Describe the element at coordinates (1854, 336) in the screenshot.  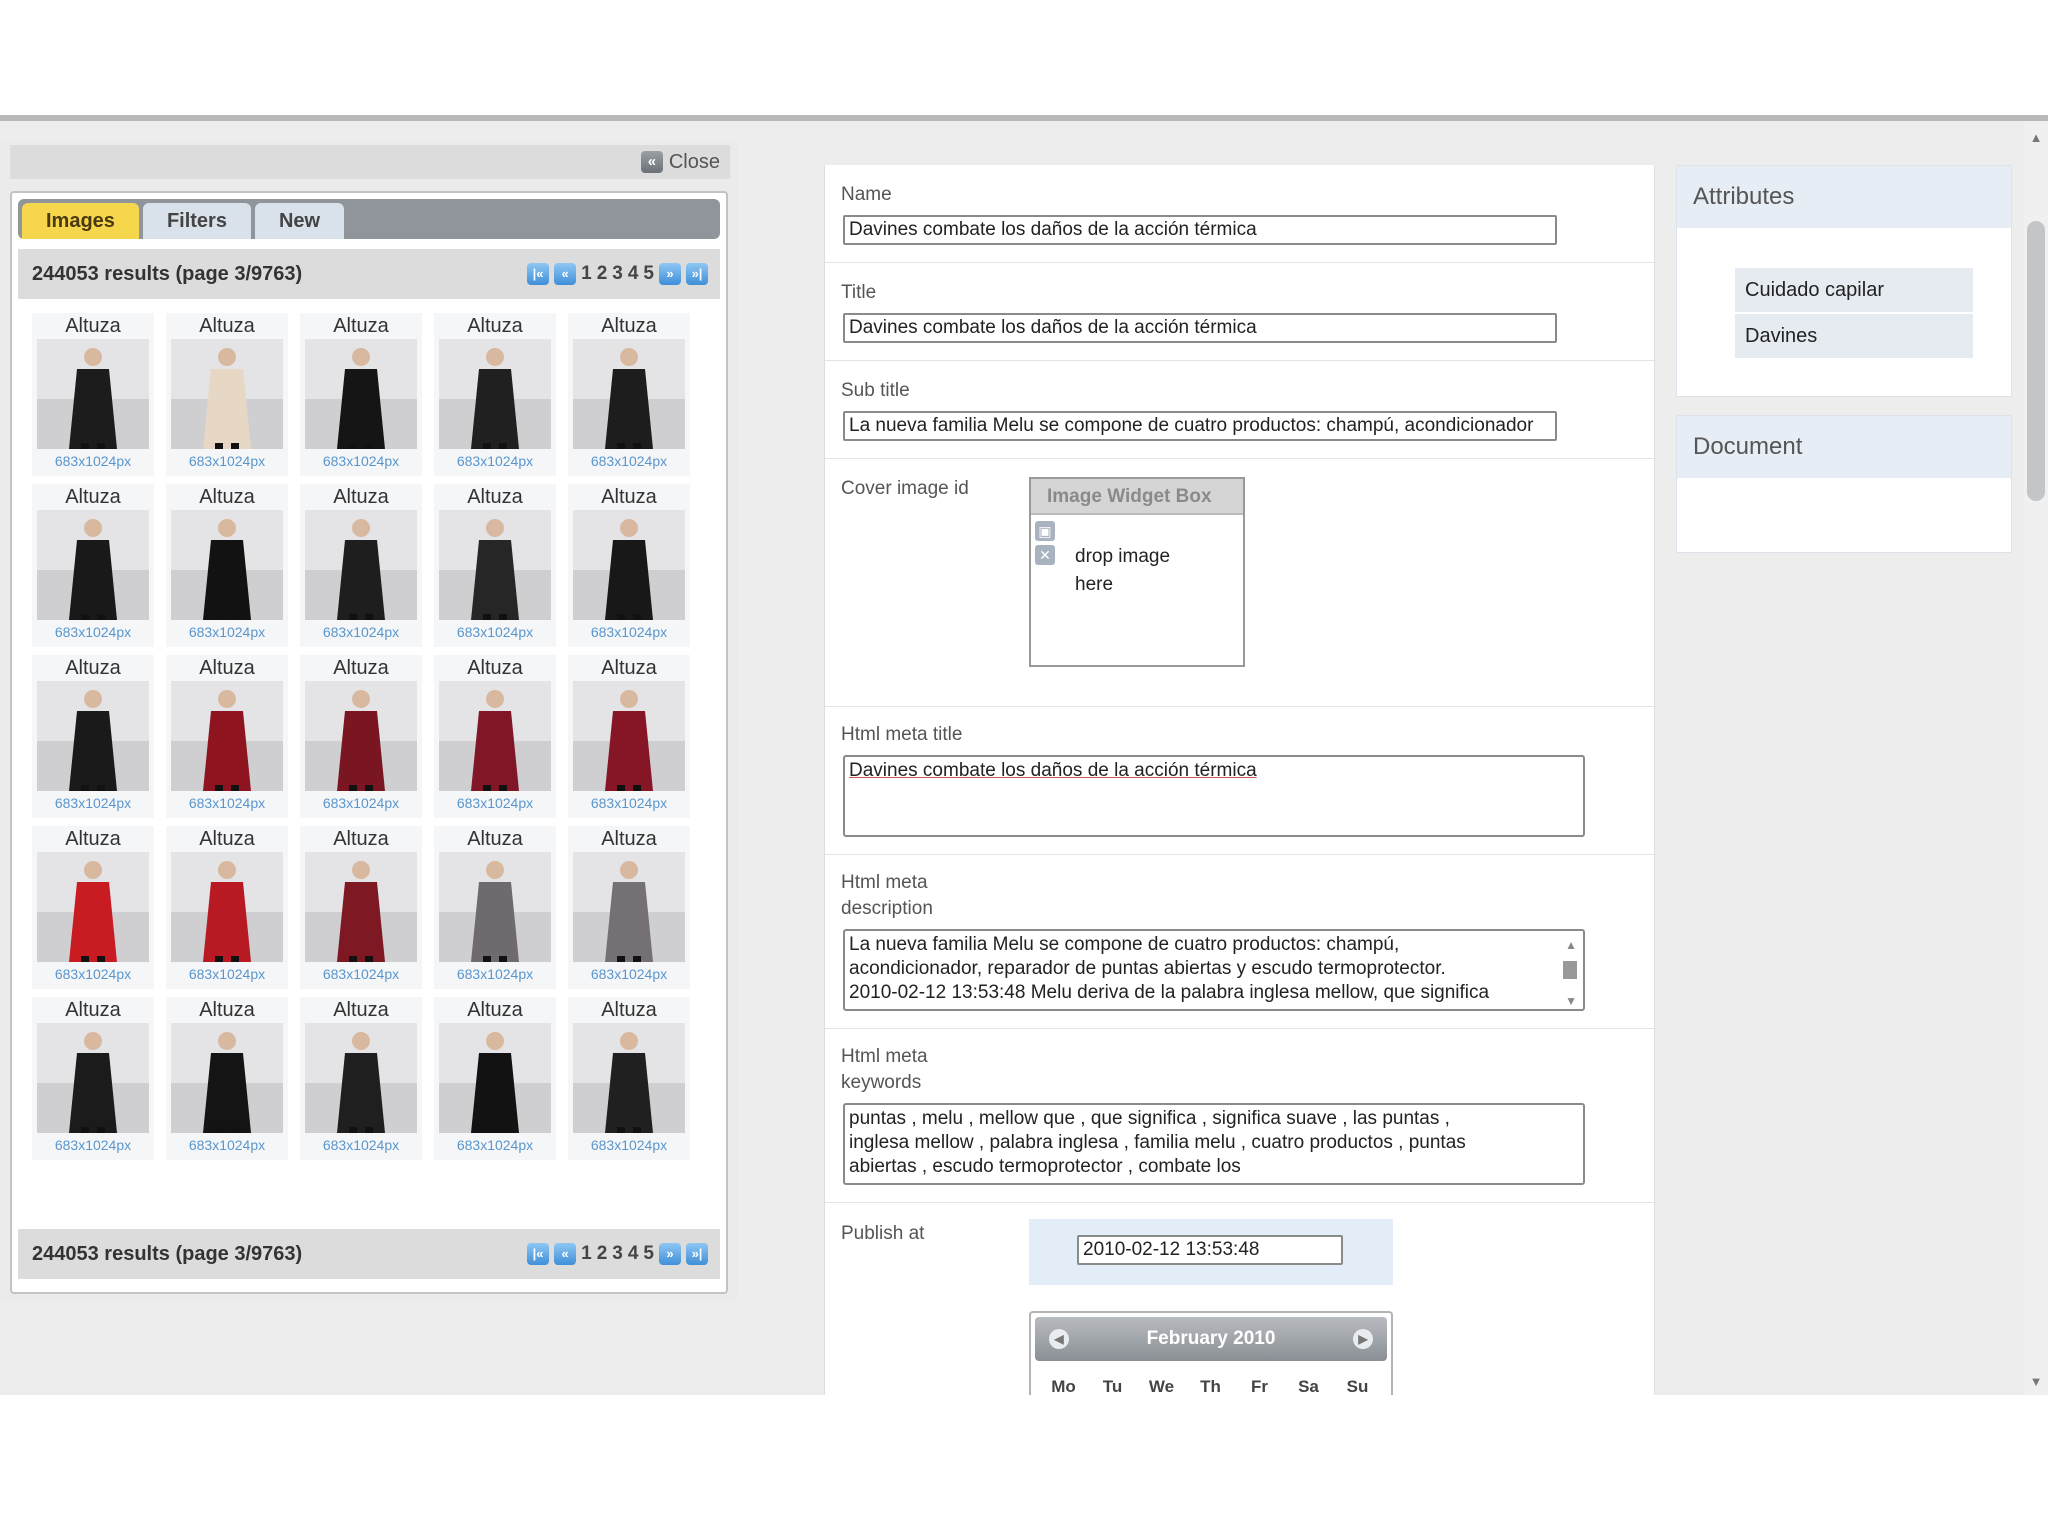
I see `attribute-item: Davines` at that location.